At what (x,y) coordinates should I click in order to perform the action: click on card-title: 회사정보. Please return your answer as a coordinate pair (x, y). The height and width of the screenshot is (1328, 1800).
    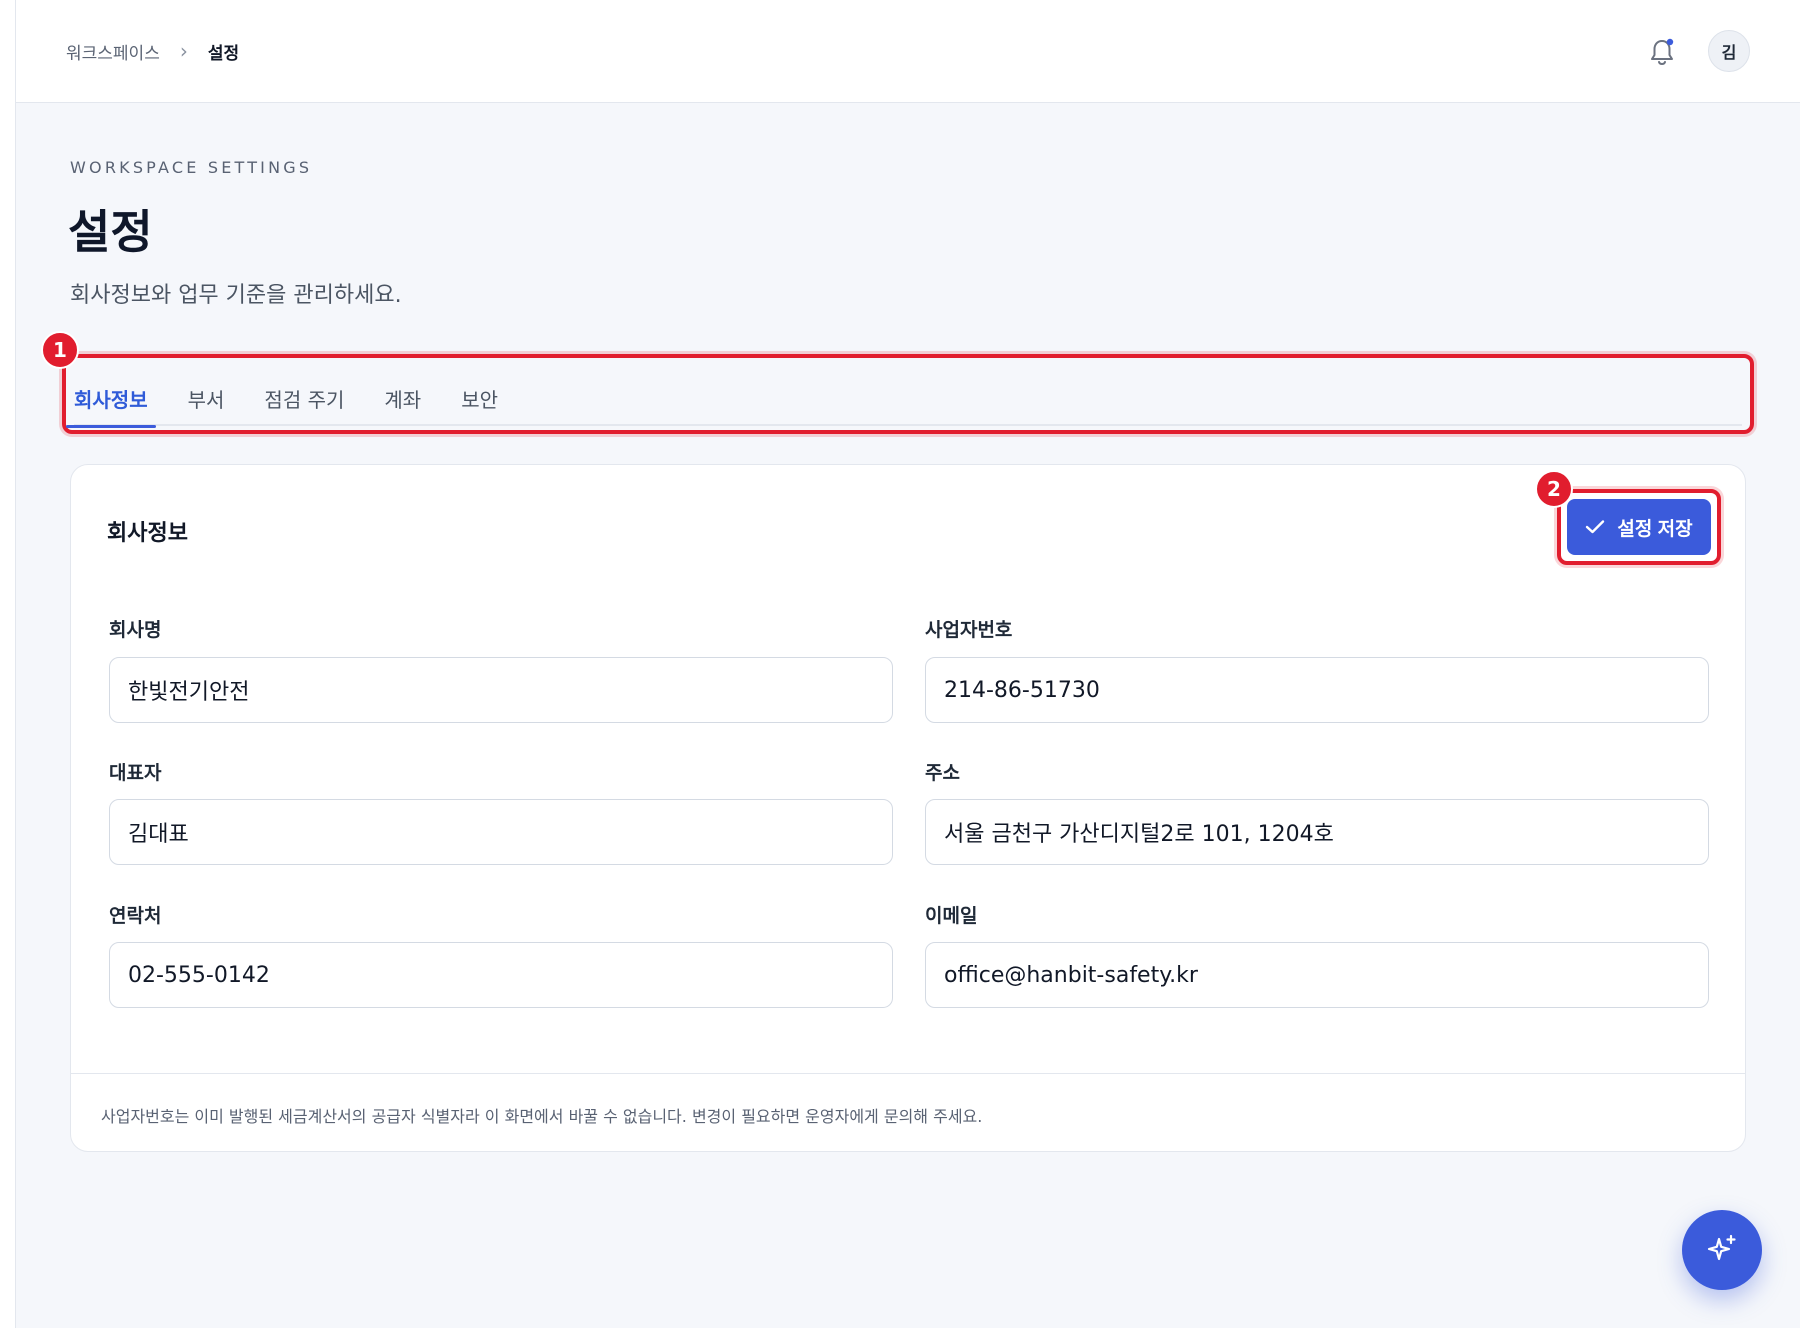
    Looking at the image, I should click on (147, 533).